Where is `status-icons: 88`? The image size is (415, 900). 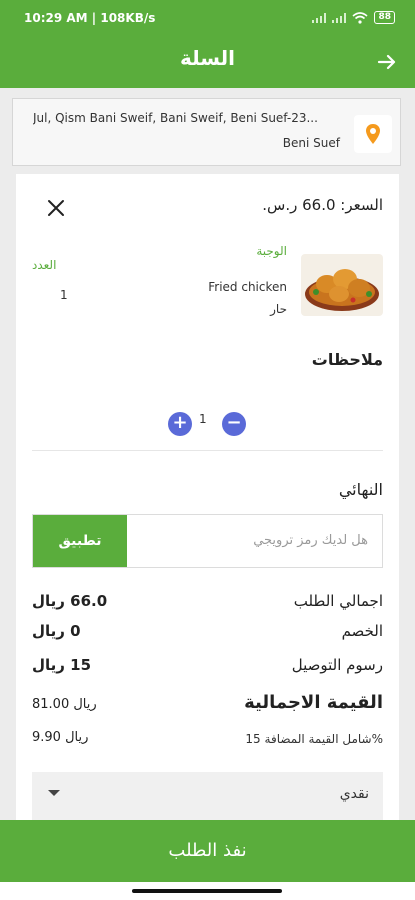 status-icons: 88 is located at coordinates (353, 17).